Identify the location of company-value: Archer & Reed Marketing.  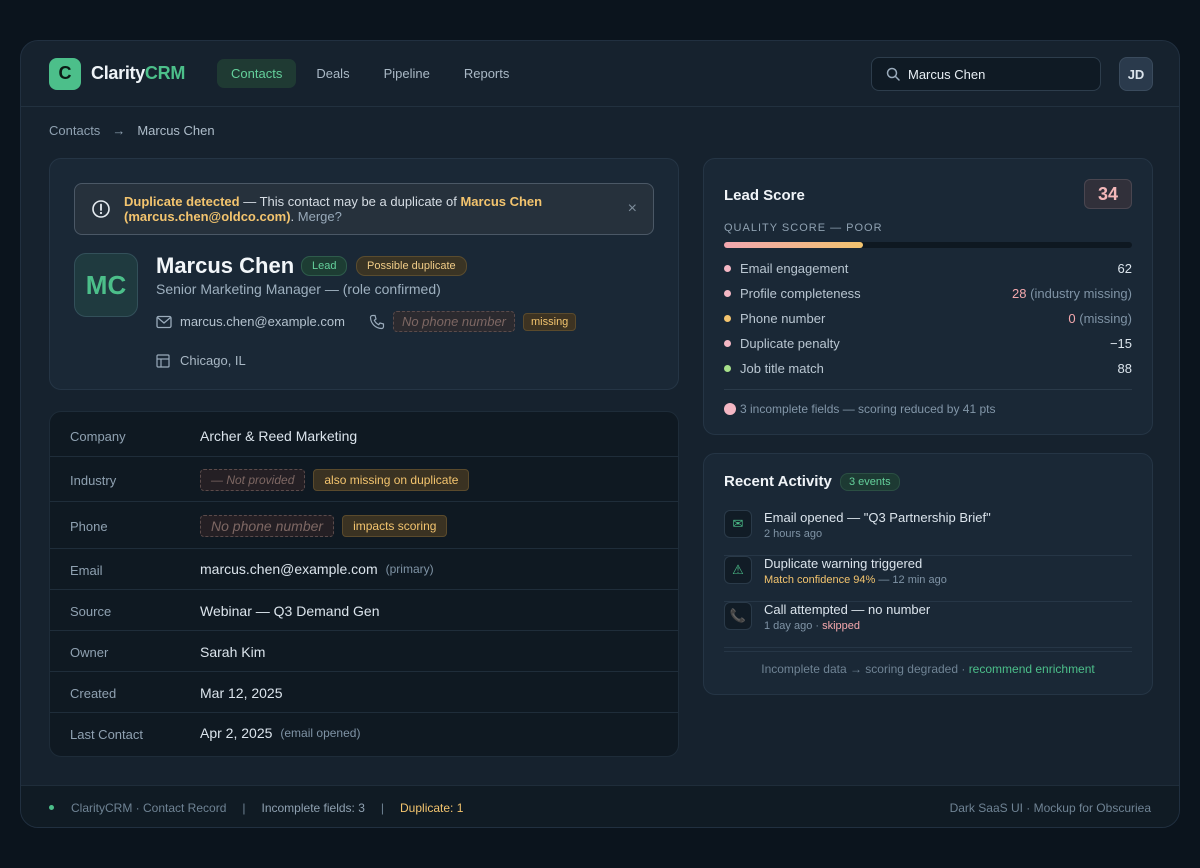
(279, 436).